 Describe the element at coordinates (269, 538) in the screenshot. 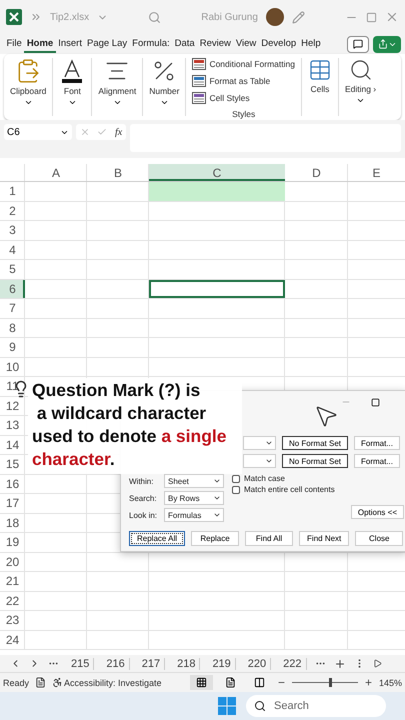

I see `dialog-button: Find All` at that location.